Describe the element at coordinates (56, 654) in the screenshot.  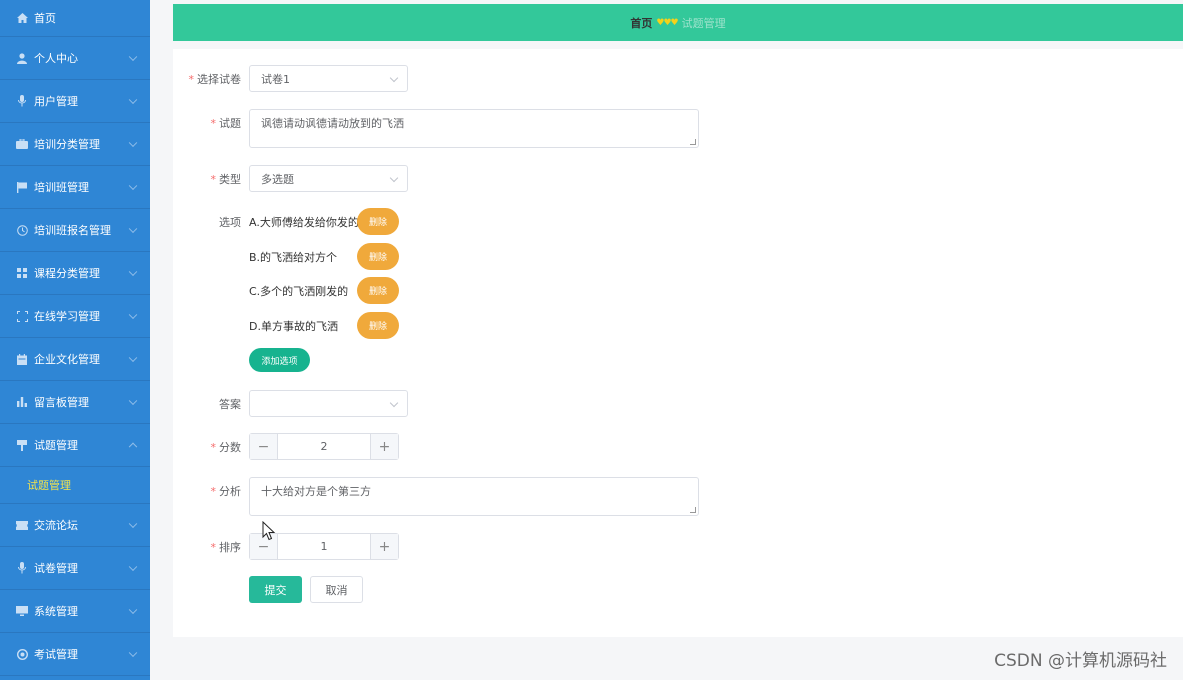
I see `sidebar-item-label: 考试管理` at that location.